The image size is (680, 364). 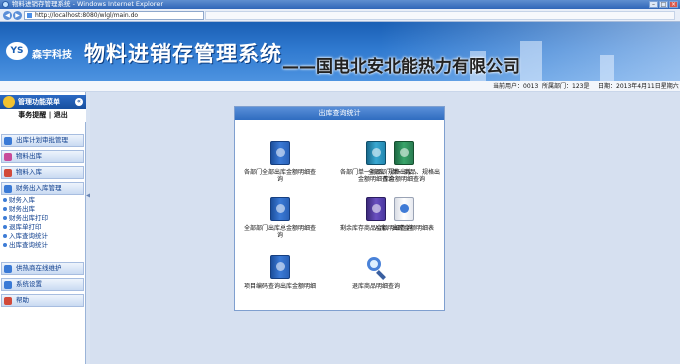 What do you see at coordinates (29, 172) in the screenshot?
I see `section-label: 物料入库` at bounding box center [29, 172].